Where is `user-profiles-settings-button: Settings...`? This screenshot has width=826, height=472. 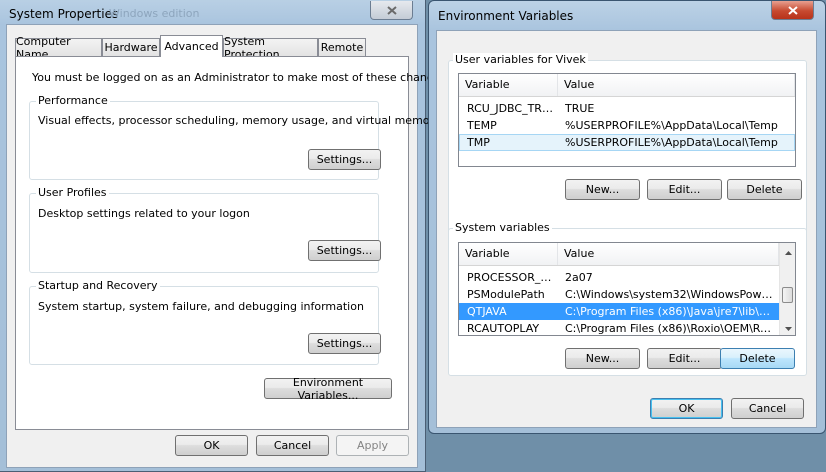
user-profiles-settings-button: Settings... is located at coordinates (344, 250).